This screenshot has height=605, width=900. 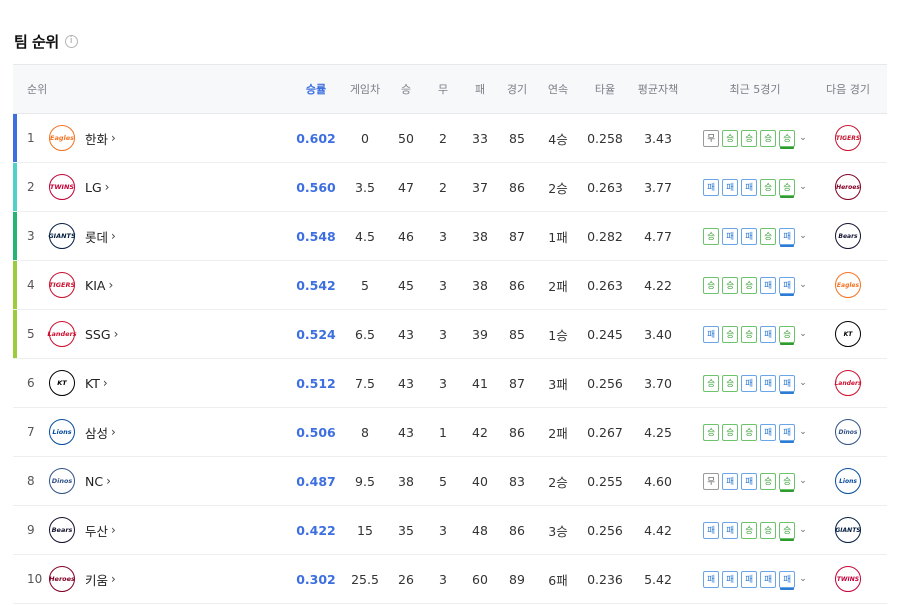 What do you see at coordinates (406, 236) in the screenshot?
I see `wins-cell: 46` at bounding box center [406, 236].